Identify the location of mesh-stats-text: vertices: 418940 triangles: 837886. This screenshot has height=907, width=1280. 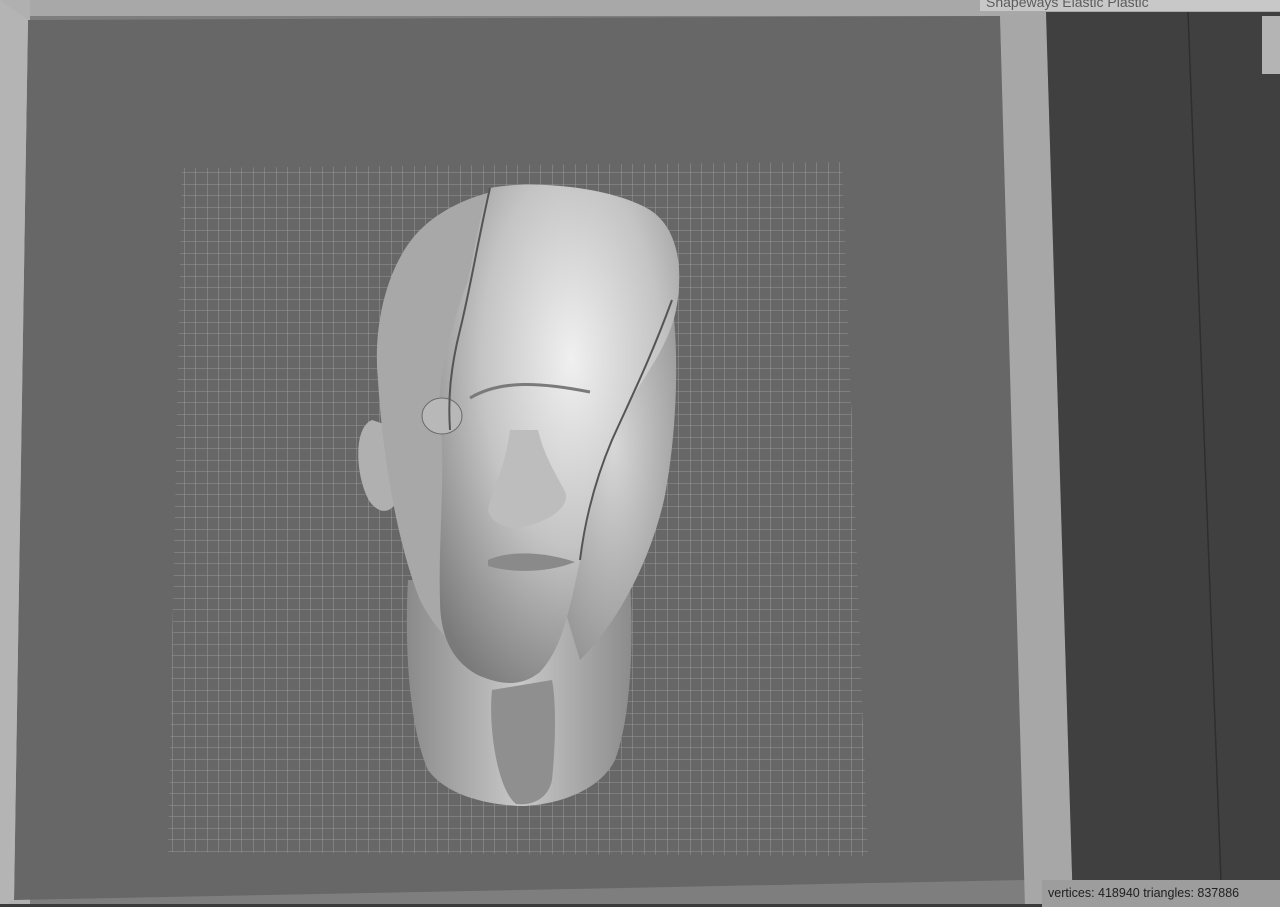
(1144, 893).